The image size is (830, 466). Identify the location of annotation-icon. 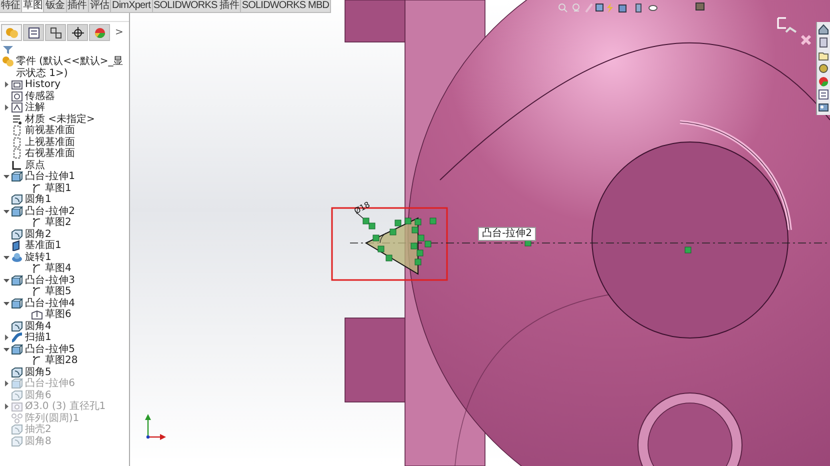
(17, 108).